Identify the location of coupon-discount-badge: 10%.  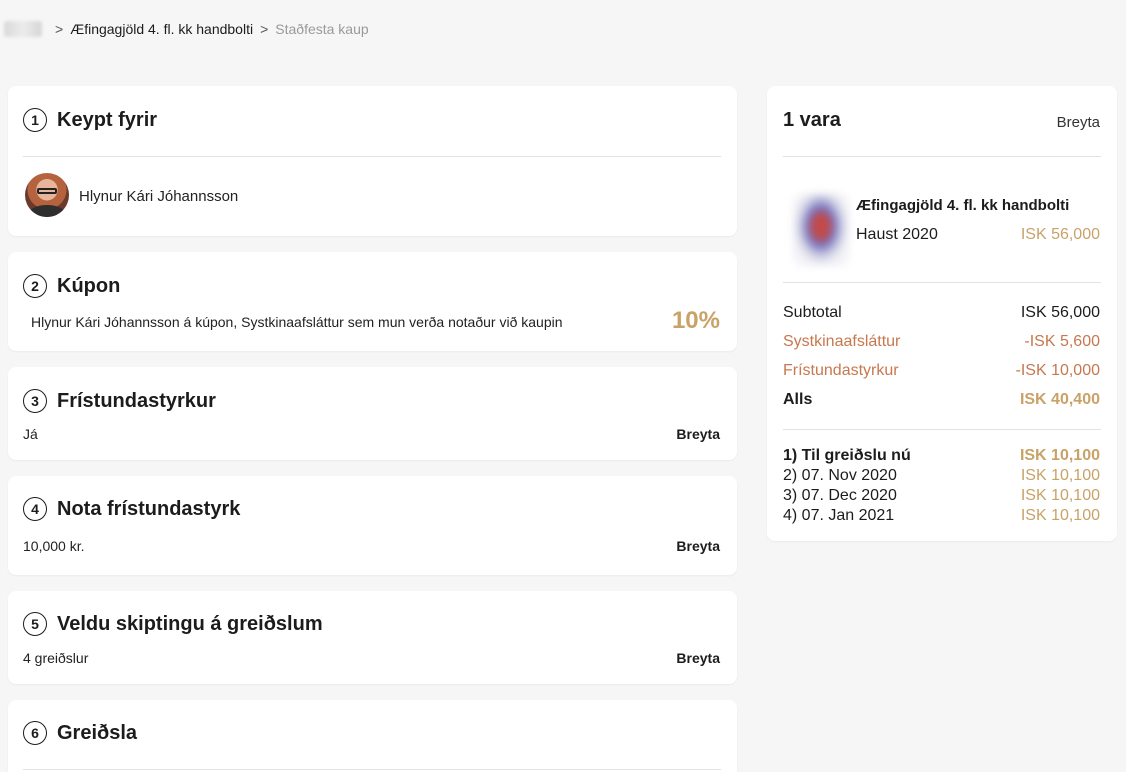
(695, 320).